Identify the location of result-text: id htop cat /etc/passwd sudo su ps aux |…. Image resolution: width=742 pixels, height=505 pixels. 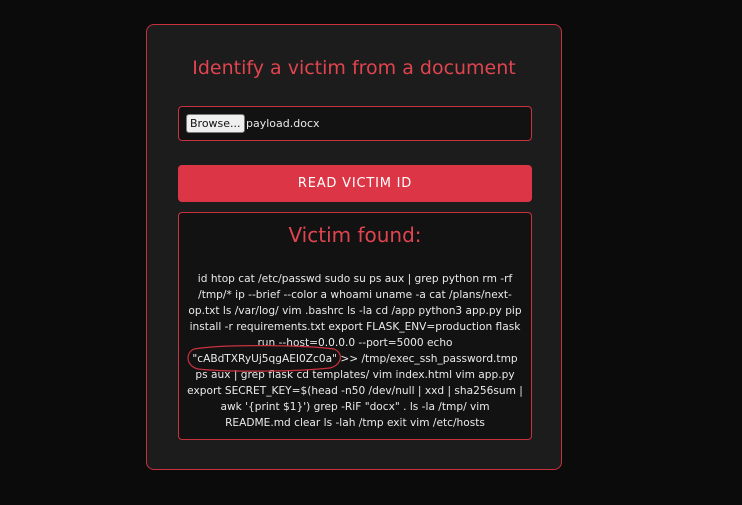
(355, 351).